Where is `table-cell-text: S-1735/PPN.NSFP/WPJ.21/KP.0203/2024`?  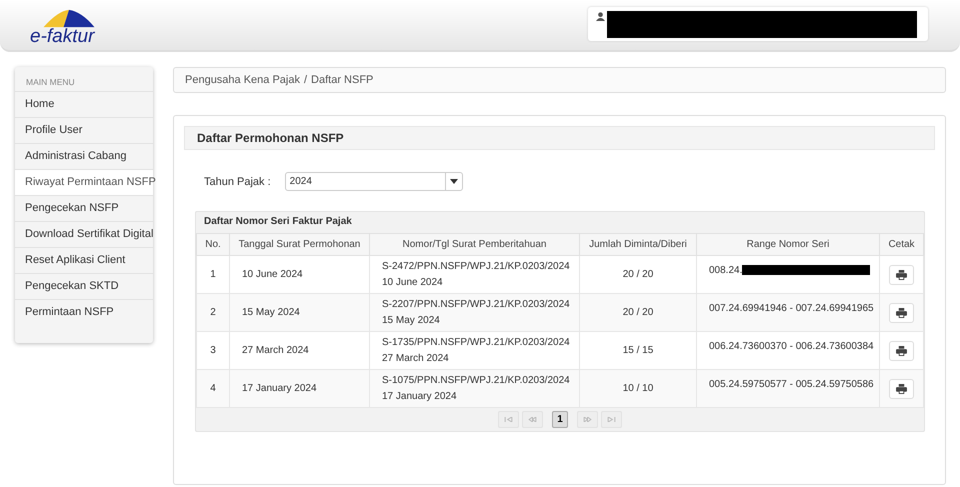
table-cell-text: S-1735/PPN.NSFP/WPJ.21/KP.0203/2024 is located at coordinates (476, 343).